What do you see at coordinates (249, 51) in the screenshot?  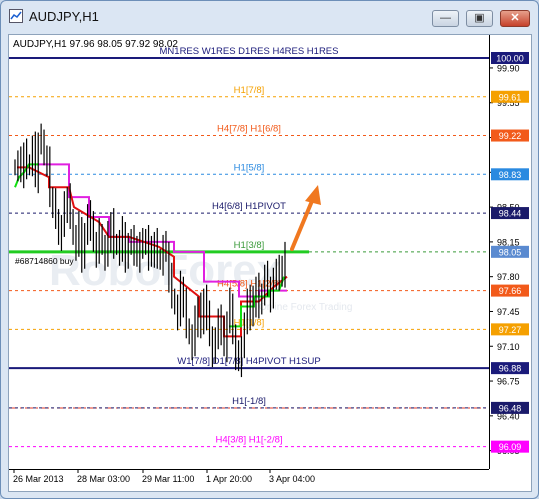 I see `level-label: MN1RES W1RES D1RES H4RES H1RES` at bounding box center [249, 51].